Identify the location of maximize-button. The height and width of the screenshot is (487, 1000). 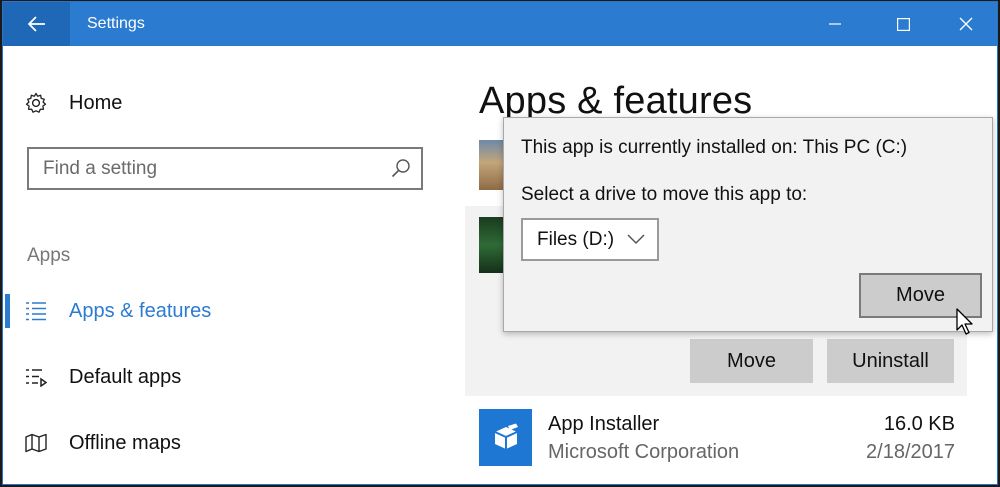
(903, 24).